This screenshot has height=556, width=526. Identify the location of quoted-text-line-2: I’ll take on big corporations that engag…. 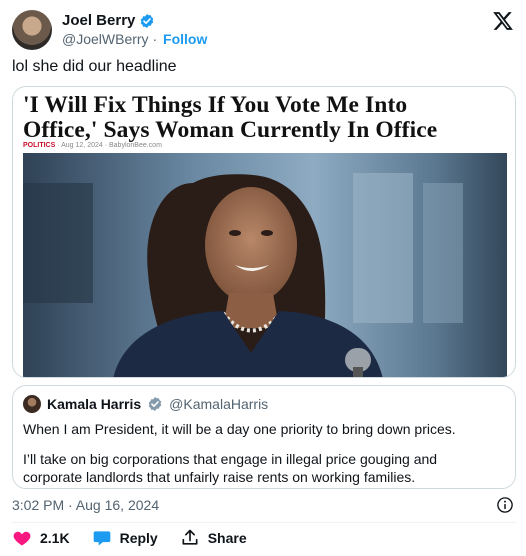
(230, 468).